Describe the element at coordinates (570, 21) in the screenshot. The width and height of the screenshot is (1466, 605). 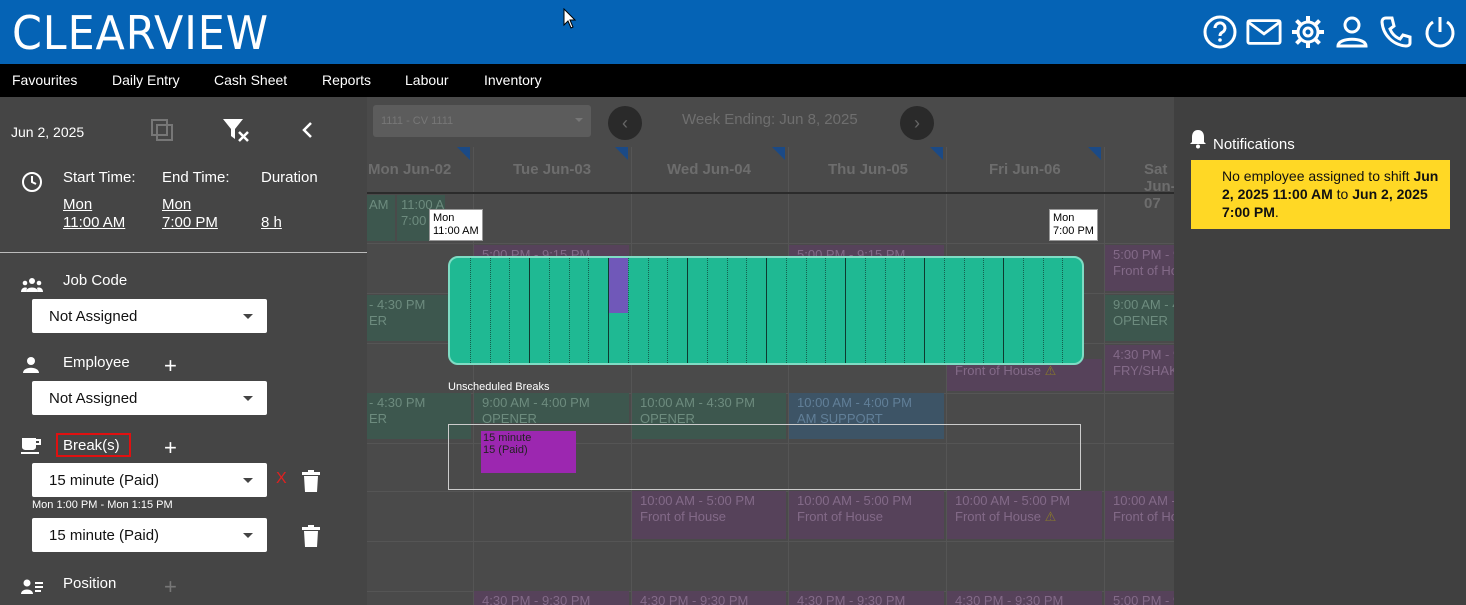
I see `mouse-cursor-icon` at that location.